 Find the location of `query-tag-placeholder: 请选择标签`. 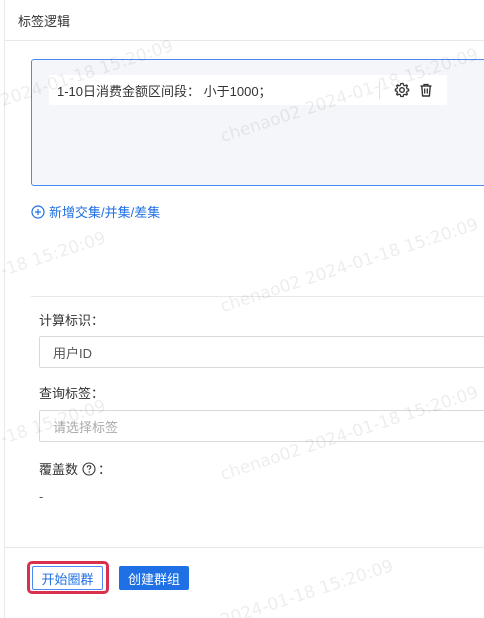

query-tag-placeholder: 请选择标签 is located at coordinates (86, 427).